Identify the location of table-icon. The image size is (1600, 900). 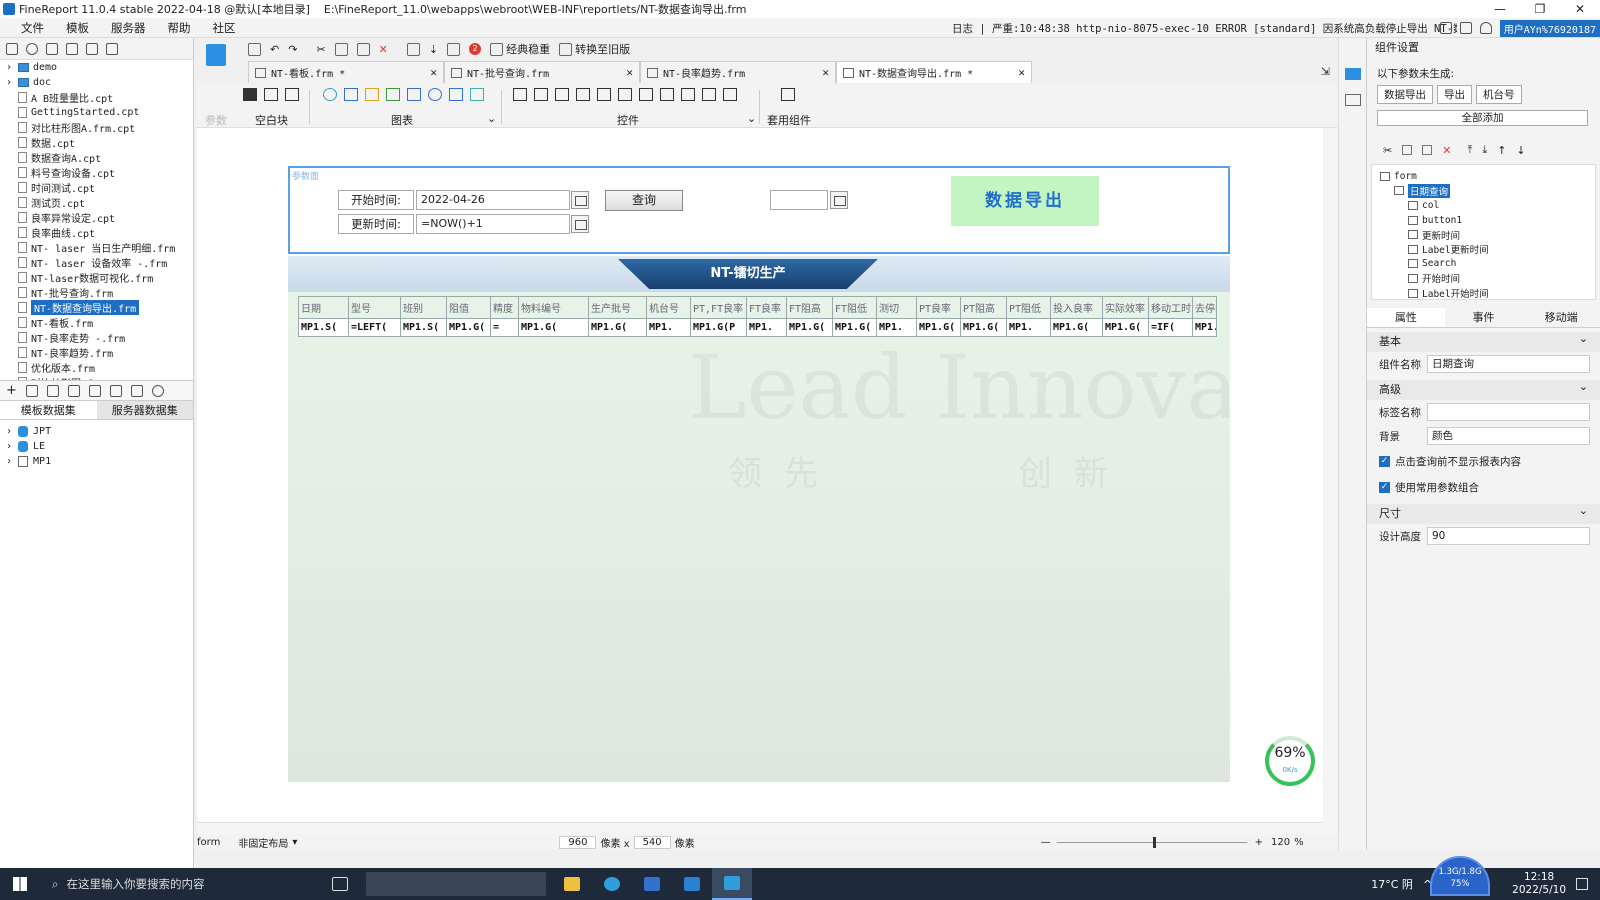
(94, 390).